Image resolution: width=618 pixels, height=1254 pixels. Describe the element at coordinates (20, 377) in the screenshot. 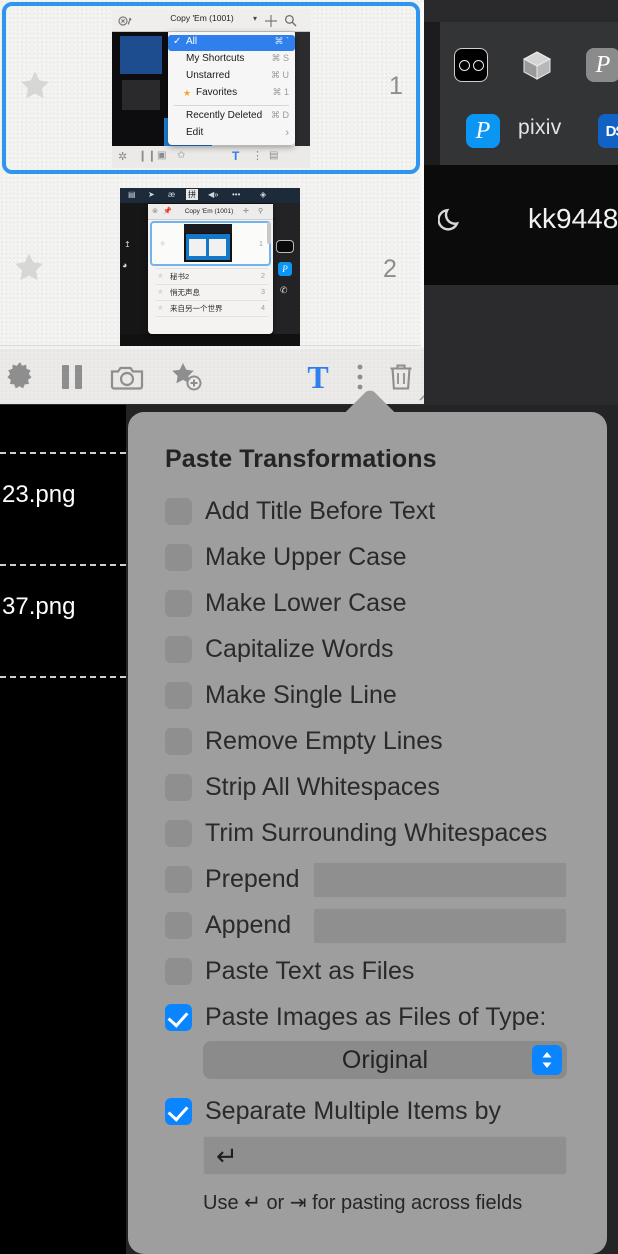

I see `gear-icon` at that location.